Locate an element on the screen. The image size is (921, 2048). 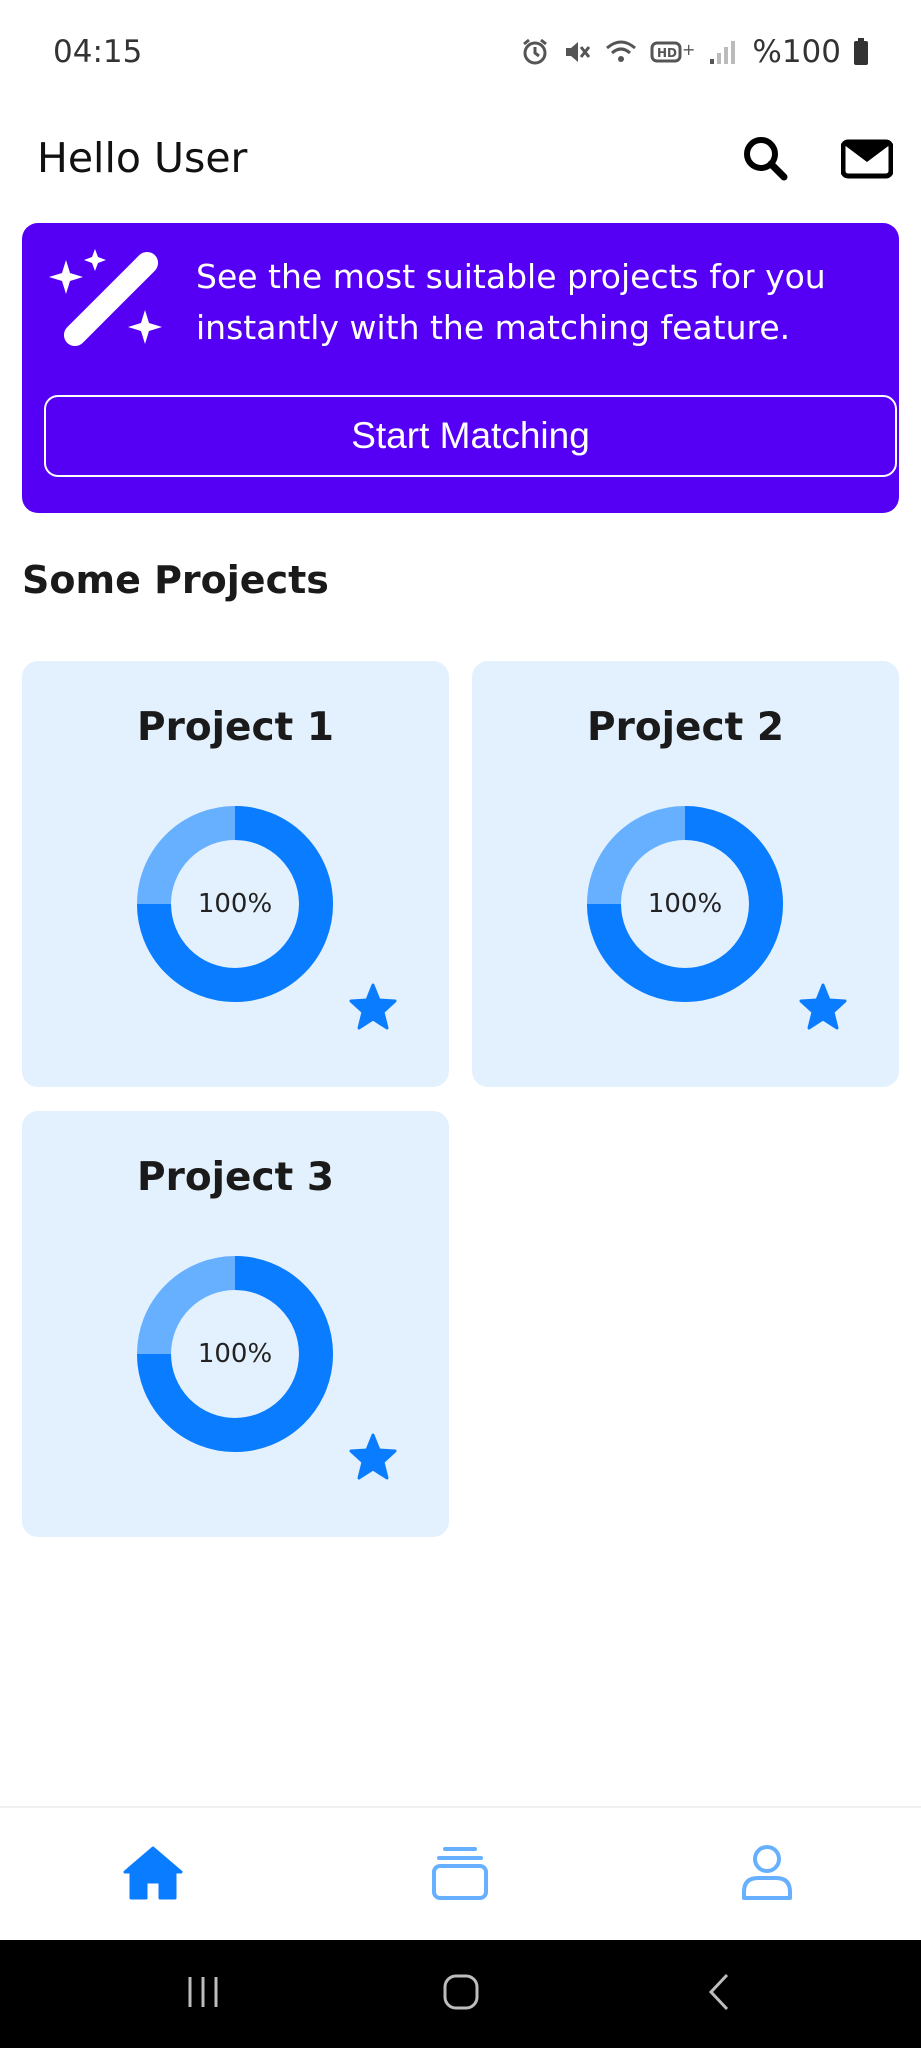
recent-apps-icon is located at coordinates (203, 1994).